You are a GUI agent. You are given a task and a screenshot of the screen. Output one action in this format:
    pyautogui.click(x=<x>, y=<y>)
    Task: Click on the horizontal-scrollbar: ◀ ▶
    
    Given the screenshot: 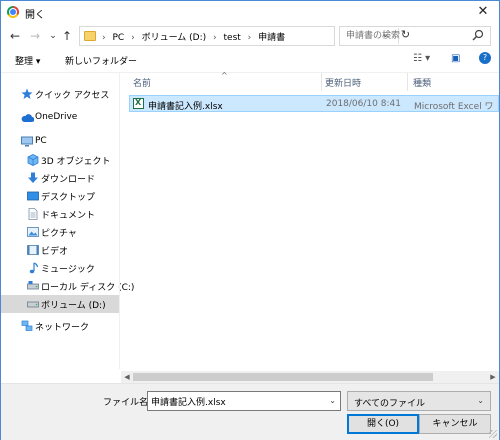 What is the action you would take?
    pyautogui.click(x=310, y=377)
    